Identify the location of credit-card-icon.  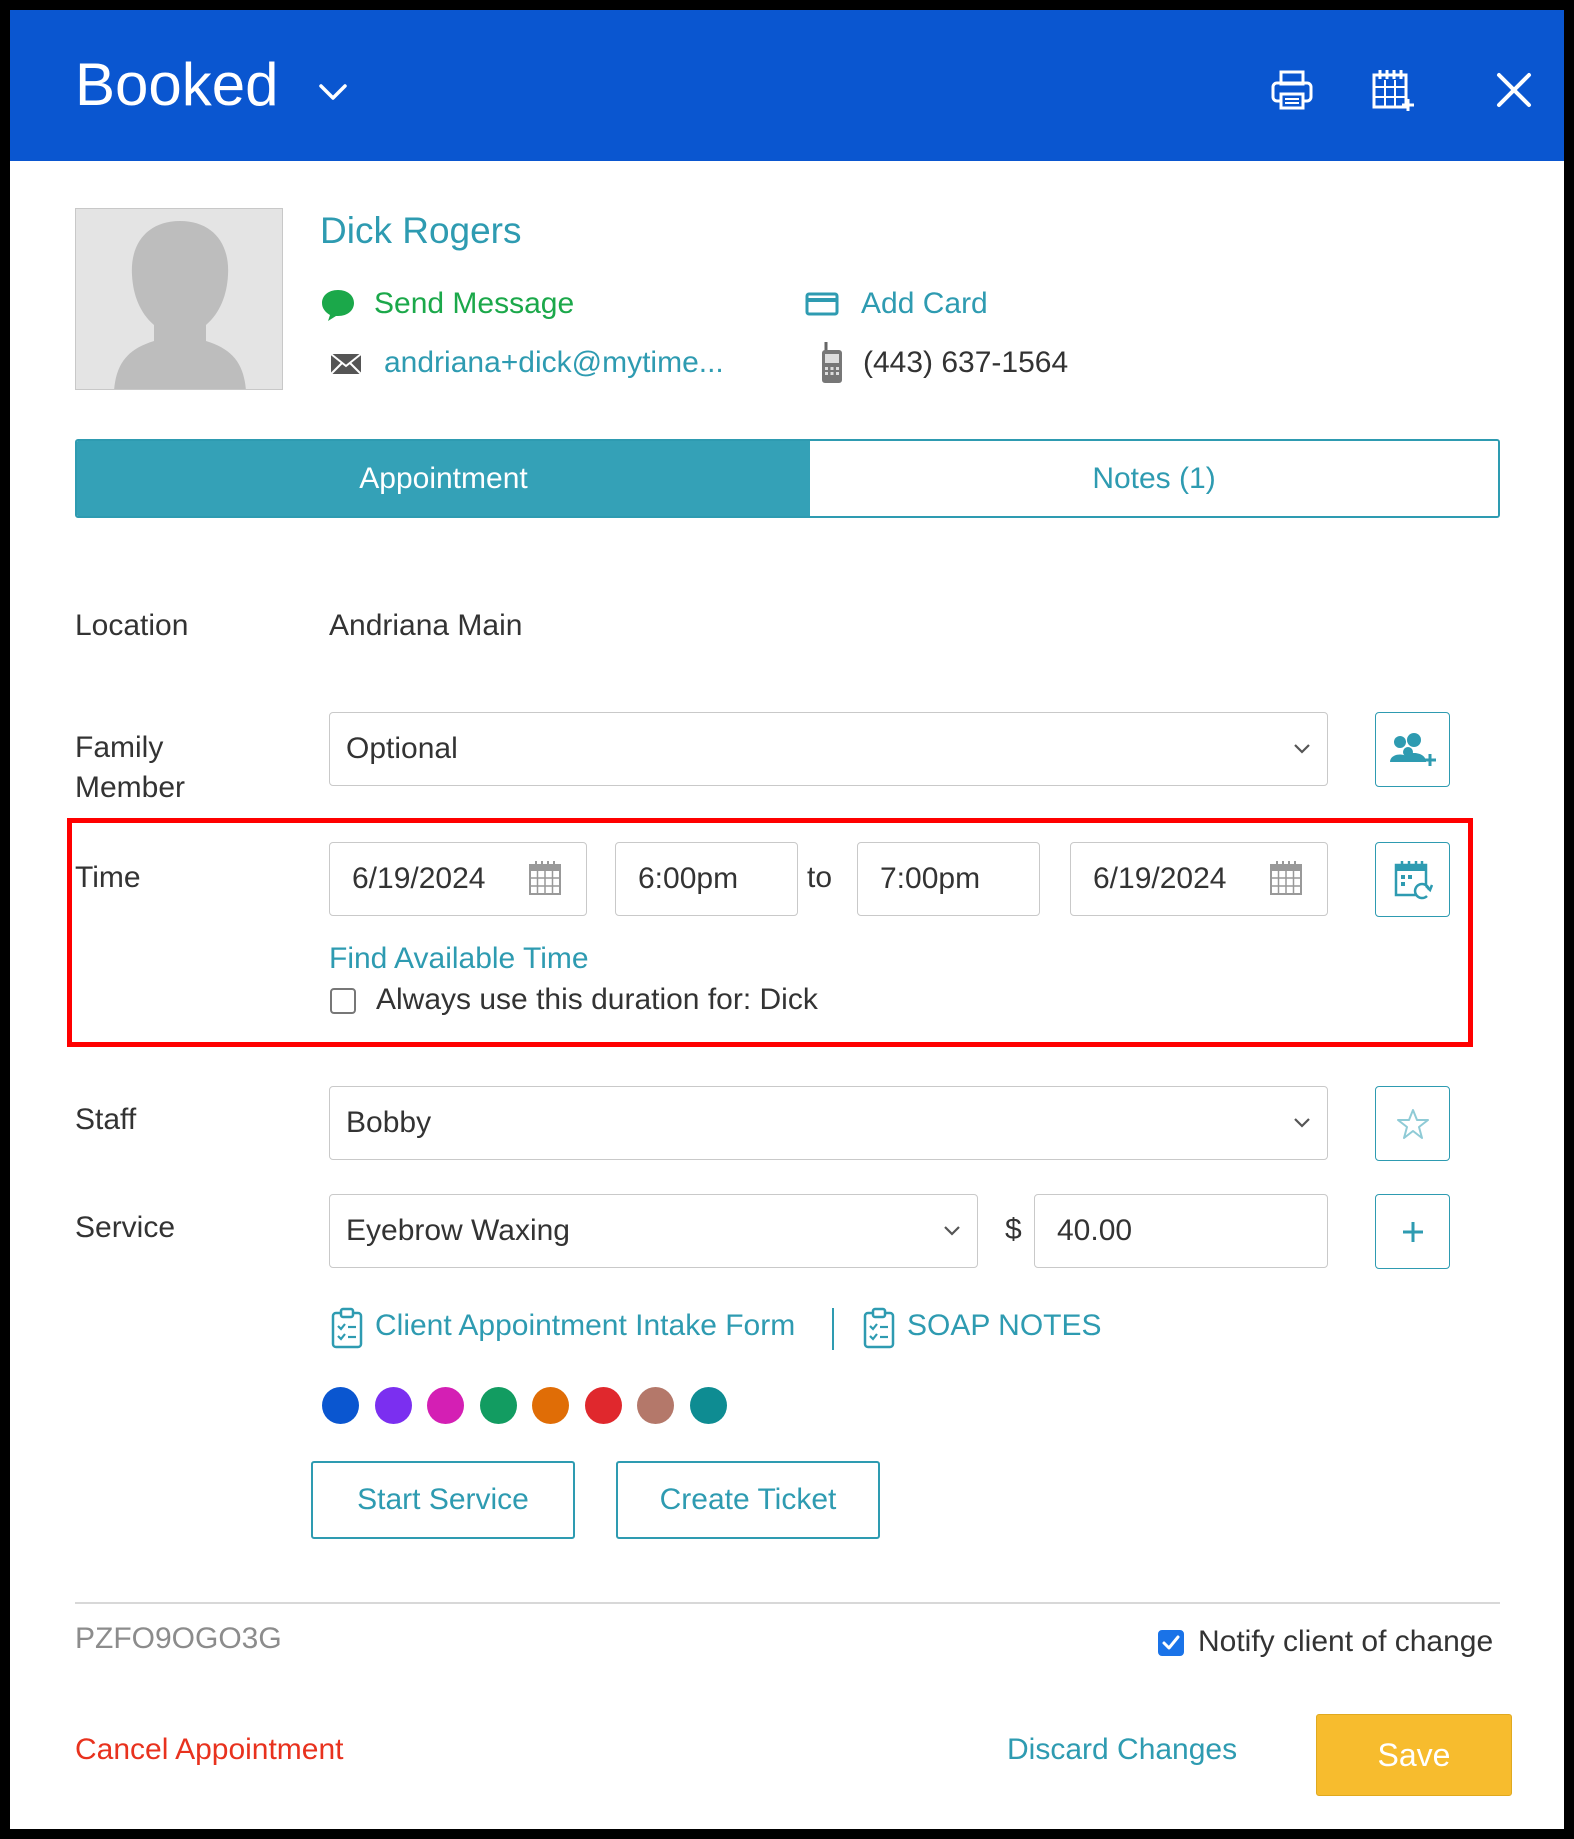
(822, 304).